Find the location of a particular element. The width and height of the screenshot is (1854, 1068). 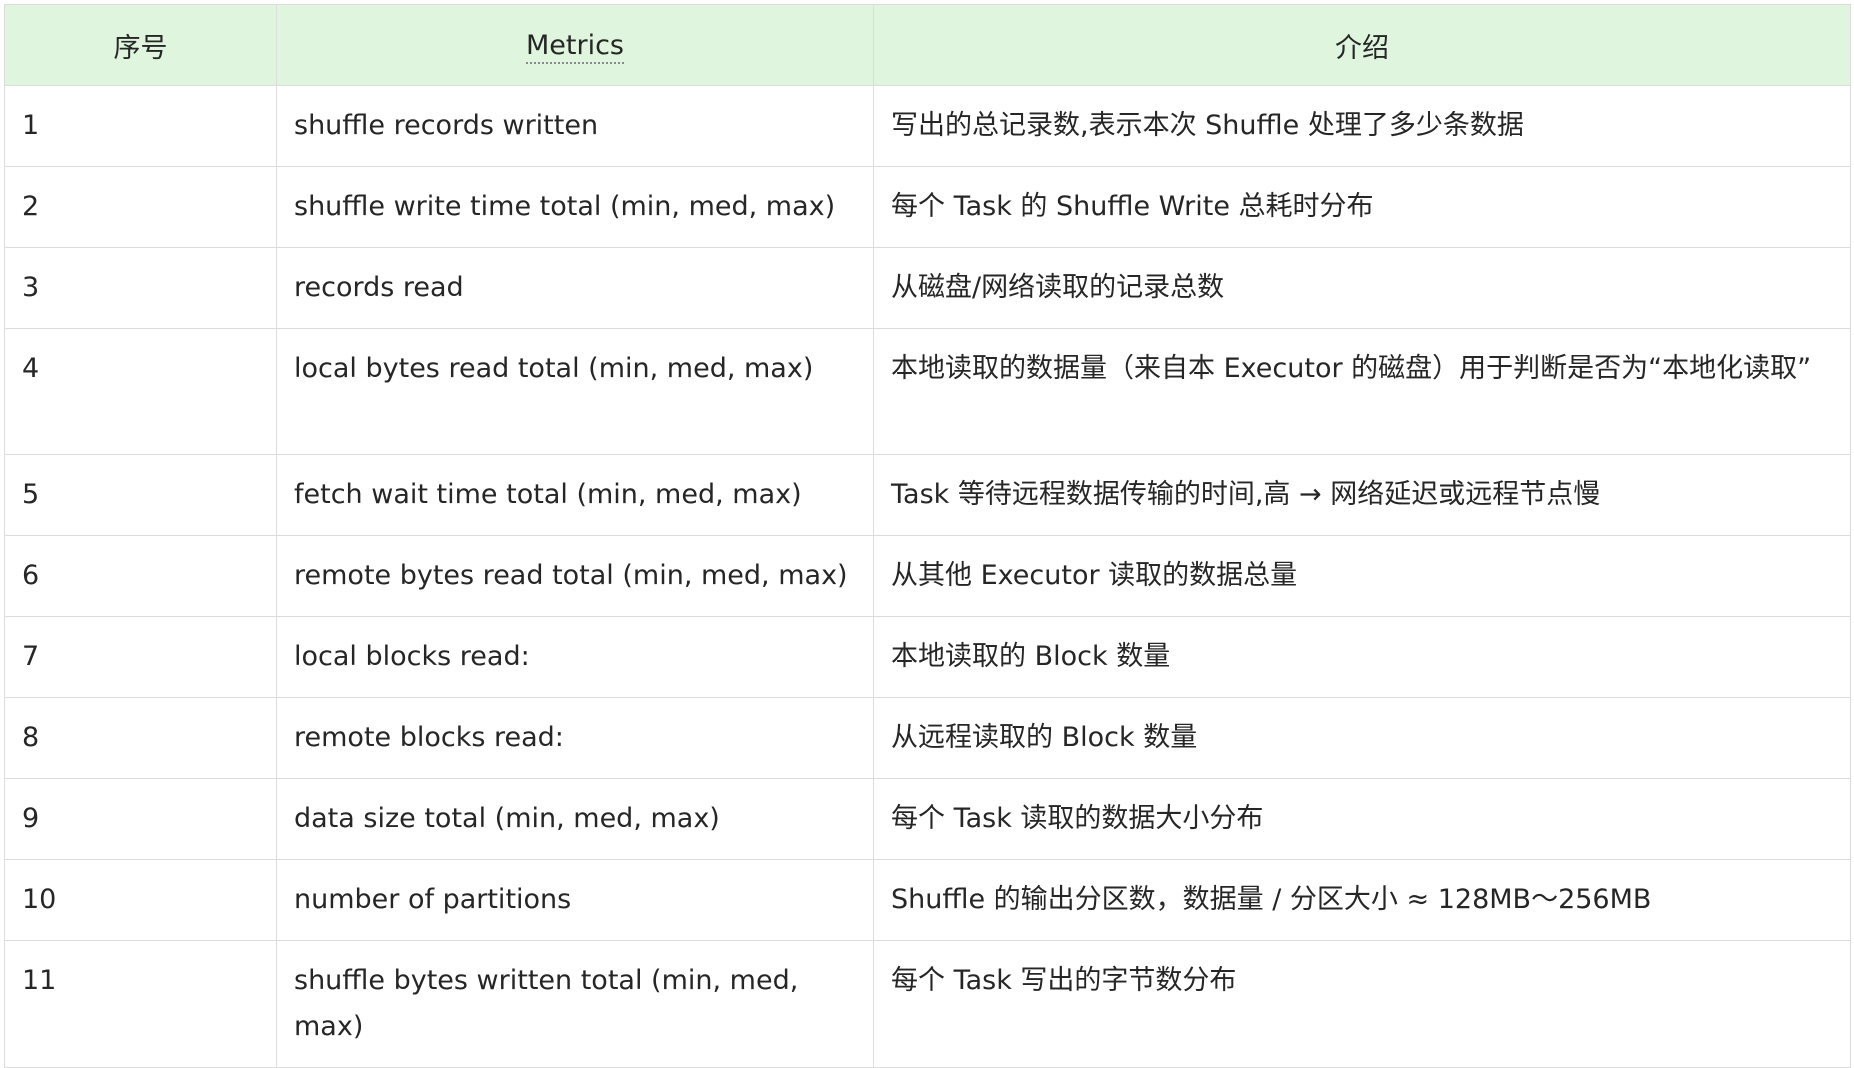

row-metric: remote blocks read: is located at coordinates (575, 738).